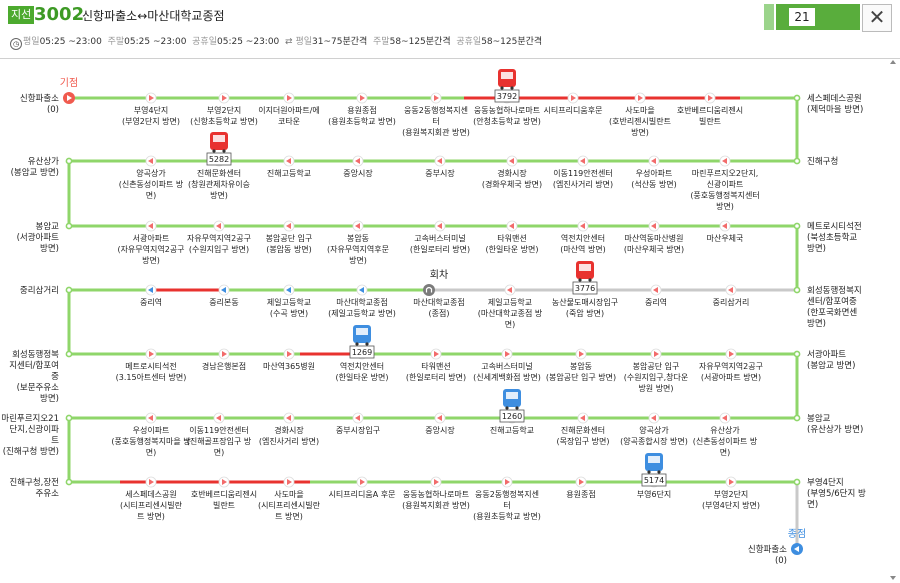 Image resolution: width=900 pixels, height=583 pixels. I want to click on stop-r1-5-label: 중부시장, so click(440, 173).